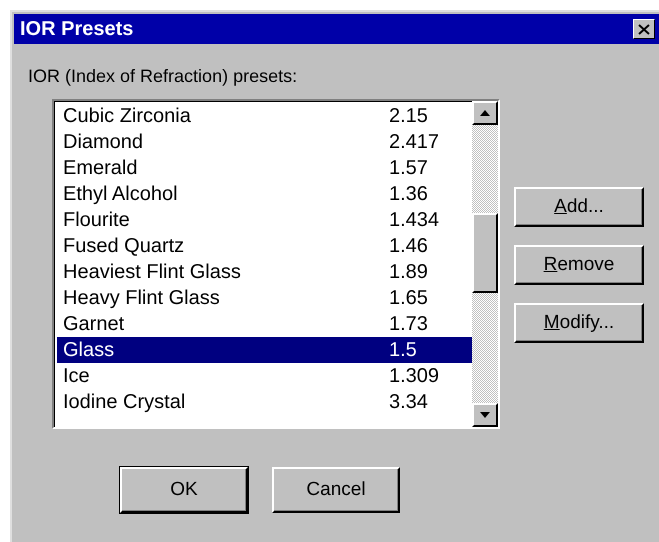 This screenshot has width=659, height=542. Describe the element at coordinates (414, 142) in the screenshot. I see `preset-value: 2.417` at that location.